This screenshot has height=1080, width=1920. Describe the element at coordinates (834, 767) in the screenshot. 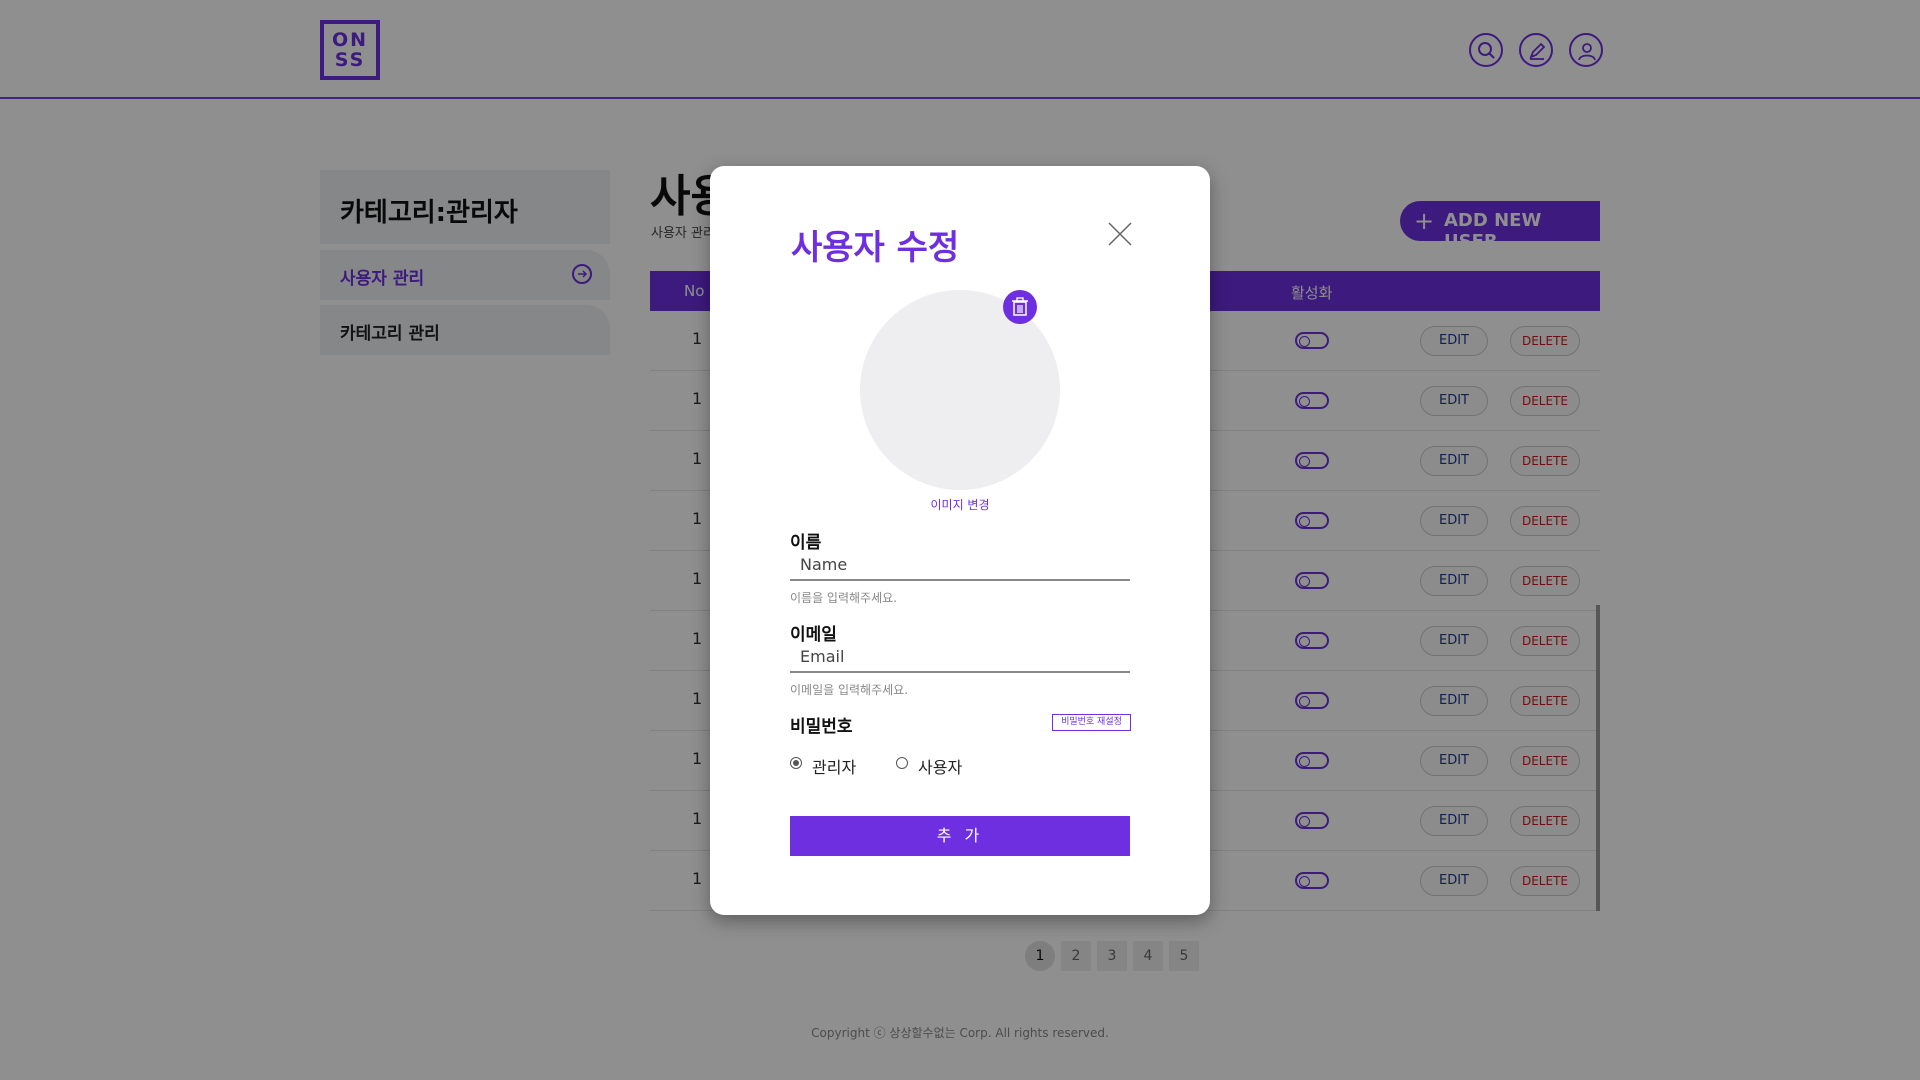

I see `radio-admin-label: 관리자` at that location.